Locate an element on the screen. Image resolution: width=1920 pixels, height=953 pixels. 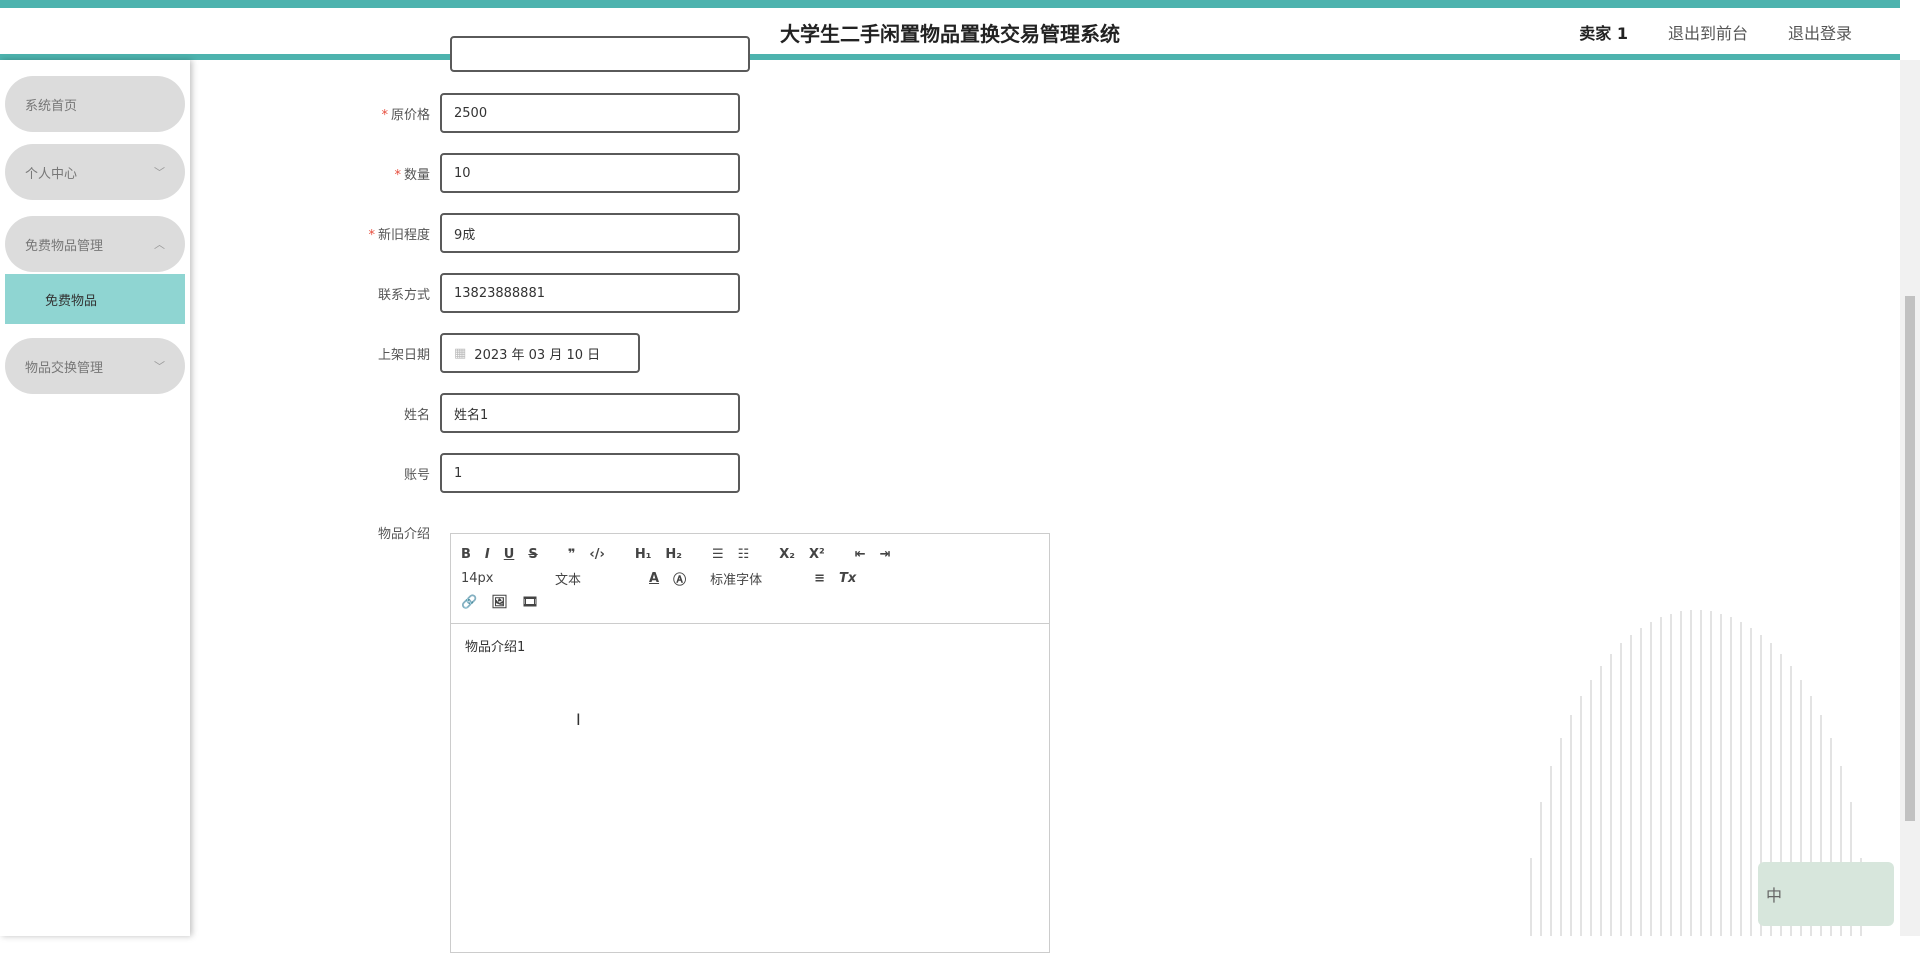
calendar-icon: ▦ is located at coordinates (460, 353).